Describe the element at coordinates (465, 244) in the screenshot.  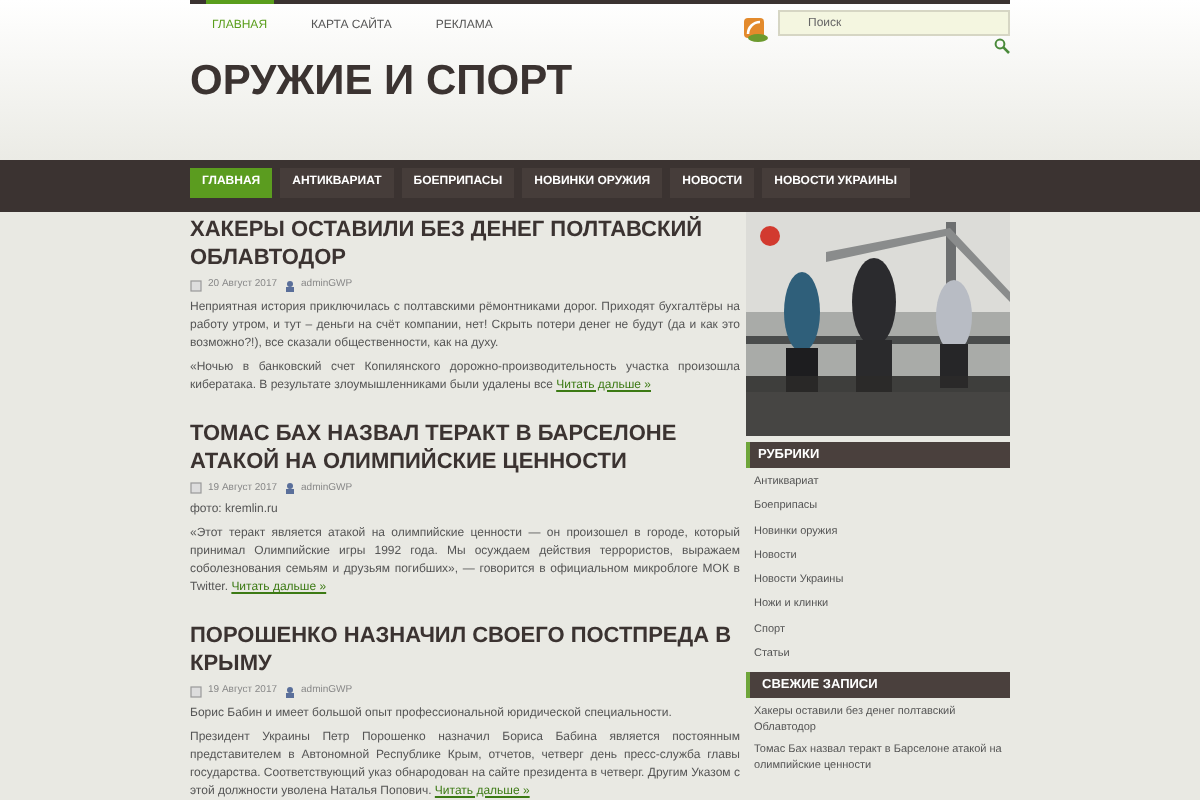
I see `post-title: ХАКЕРЫ ОСТАВИЛИ БЕЗ ДЕНЕГ ПОЛТАВСКИЙ ОБЛАВТОДОР` at that location.